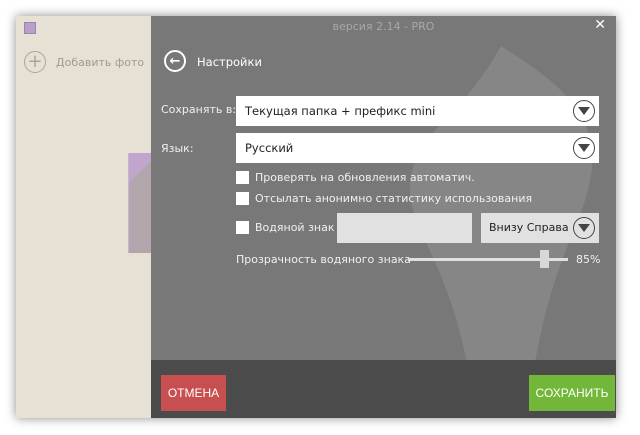 The image size is (640, 435). I want to click on version-label: версия 2.14 - PRO, so click(383, 26).